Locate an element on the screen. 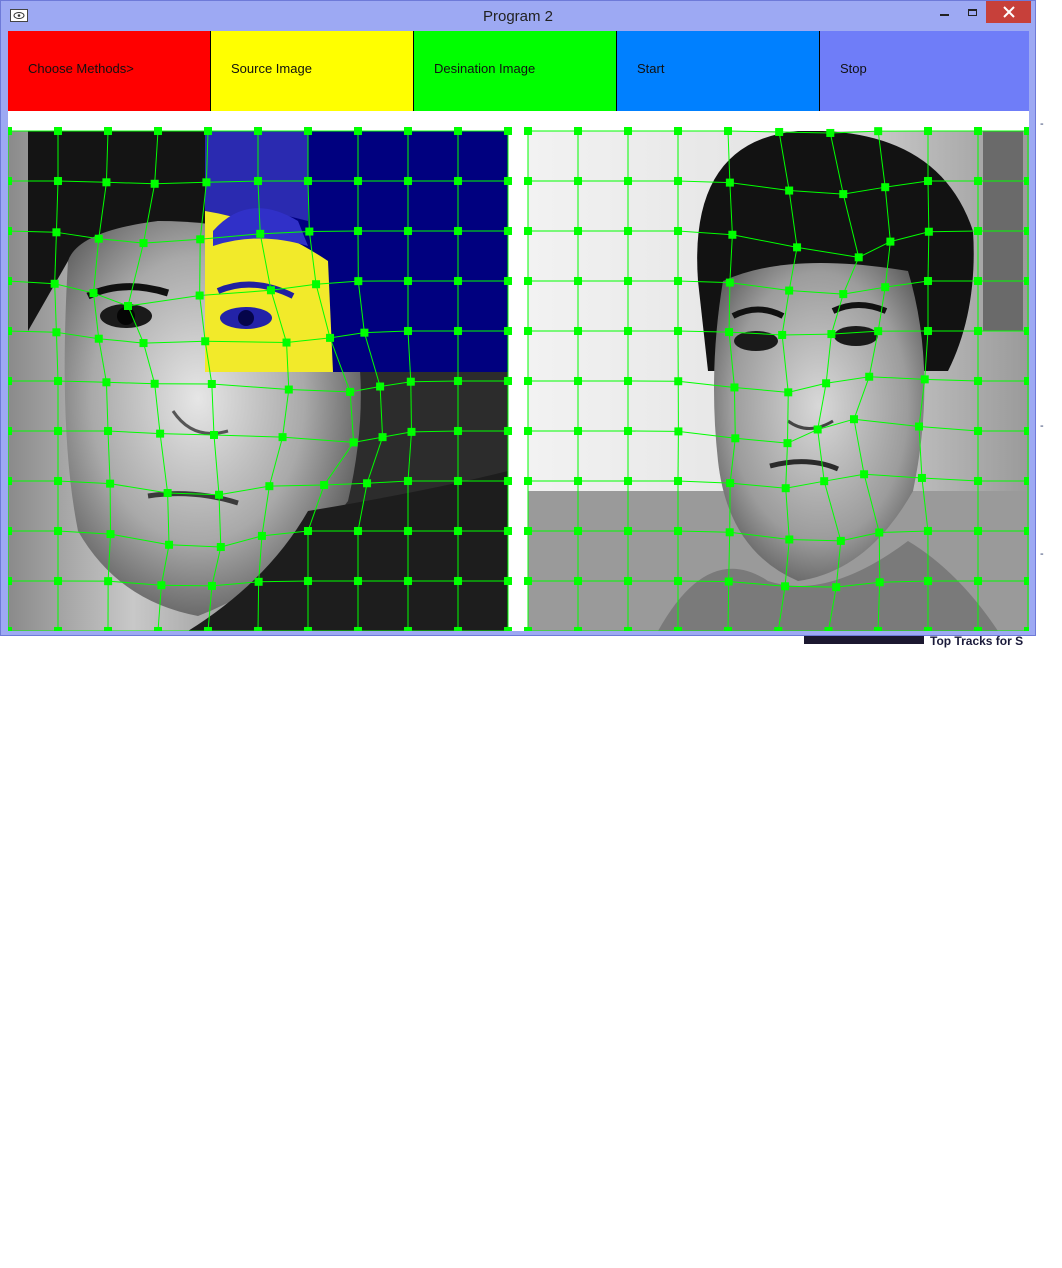  source-image-button: Source Image is located at coordinates (312, 71).